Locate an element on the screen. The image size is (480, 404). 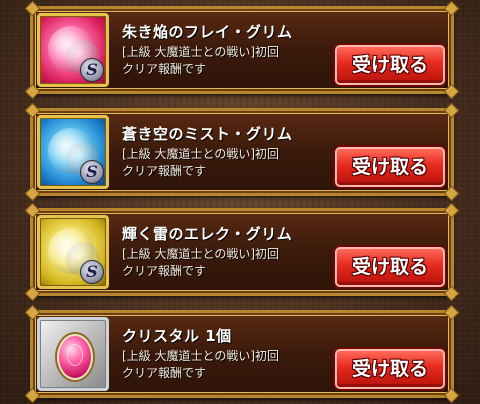
gem-facet is located at coordinates (75, 355).